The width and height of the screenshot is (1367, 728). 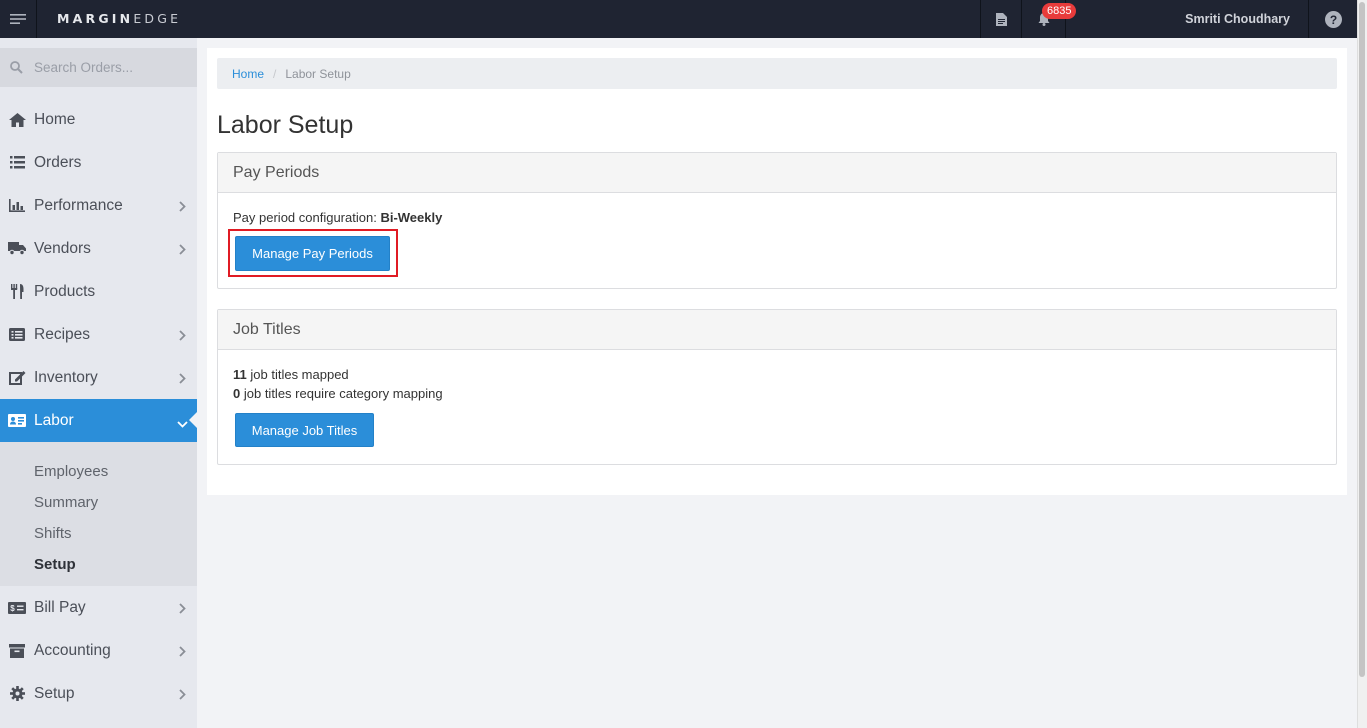 I want to click on unmapped-text: job titles require category mapping, so click(x=343, y=393).